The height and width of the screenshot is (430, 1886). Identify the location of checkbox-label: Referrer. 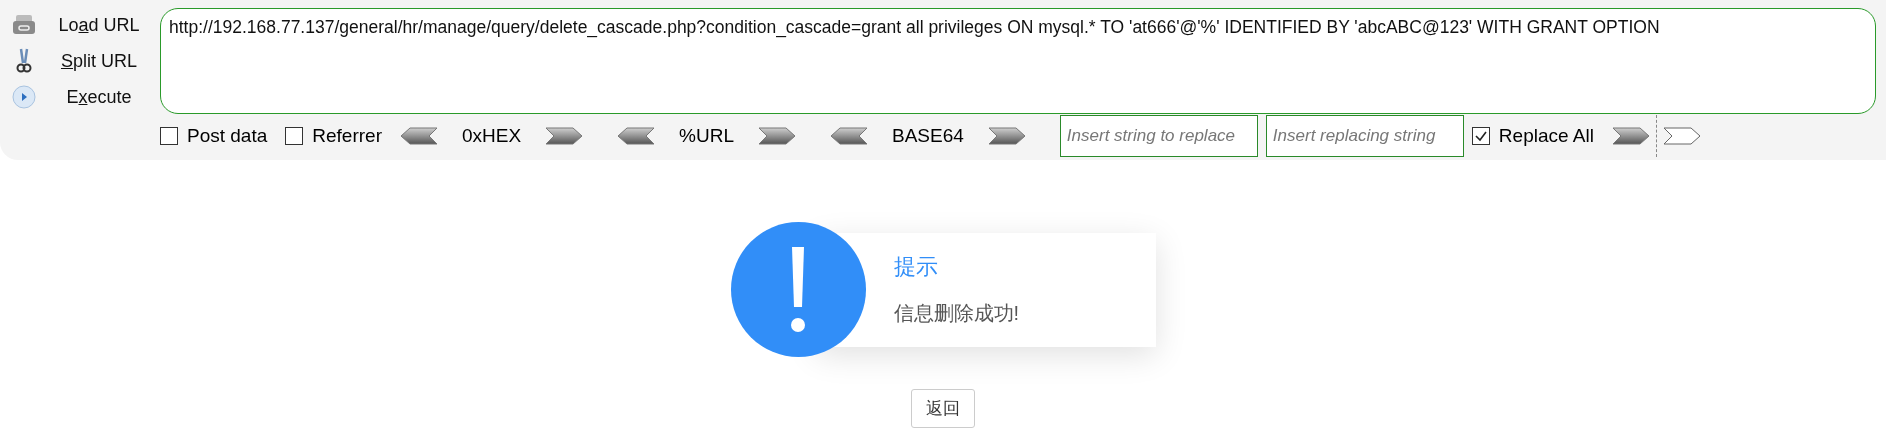
(347, 136).